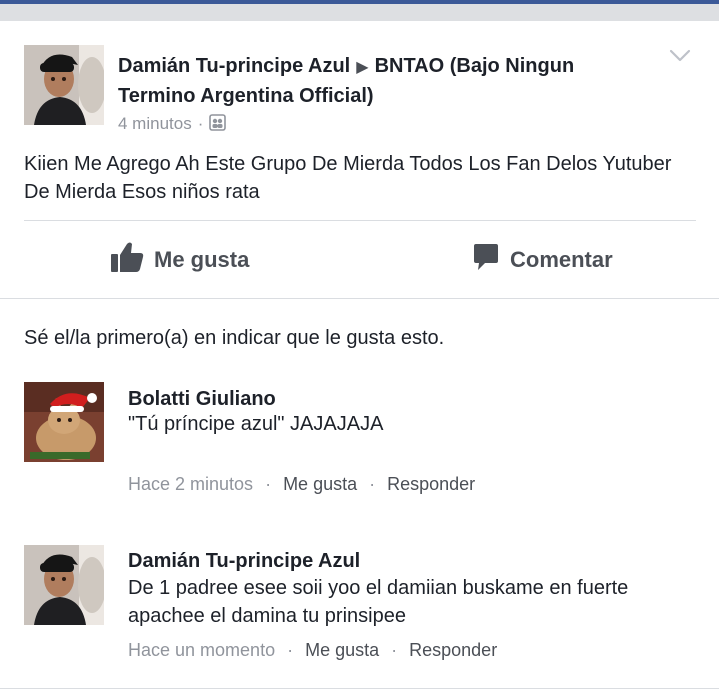 Image resolution: width=719 pixels, height=692 pixels. Describe the element at coordinates (256, 424) in the screenshot. I see `comment-text: "Tú príncipe azul" JAJAJAJA` at that location.